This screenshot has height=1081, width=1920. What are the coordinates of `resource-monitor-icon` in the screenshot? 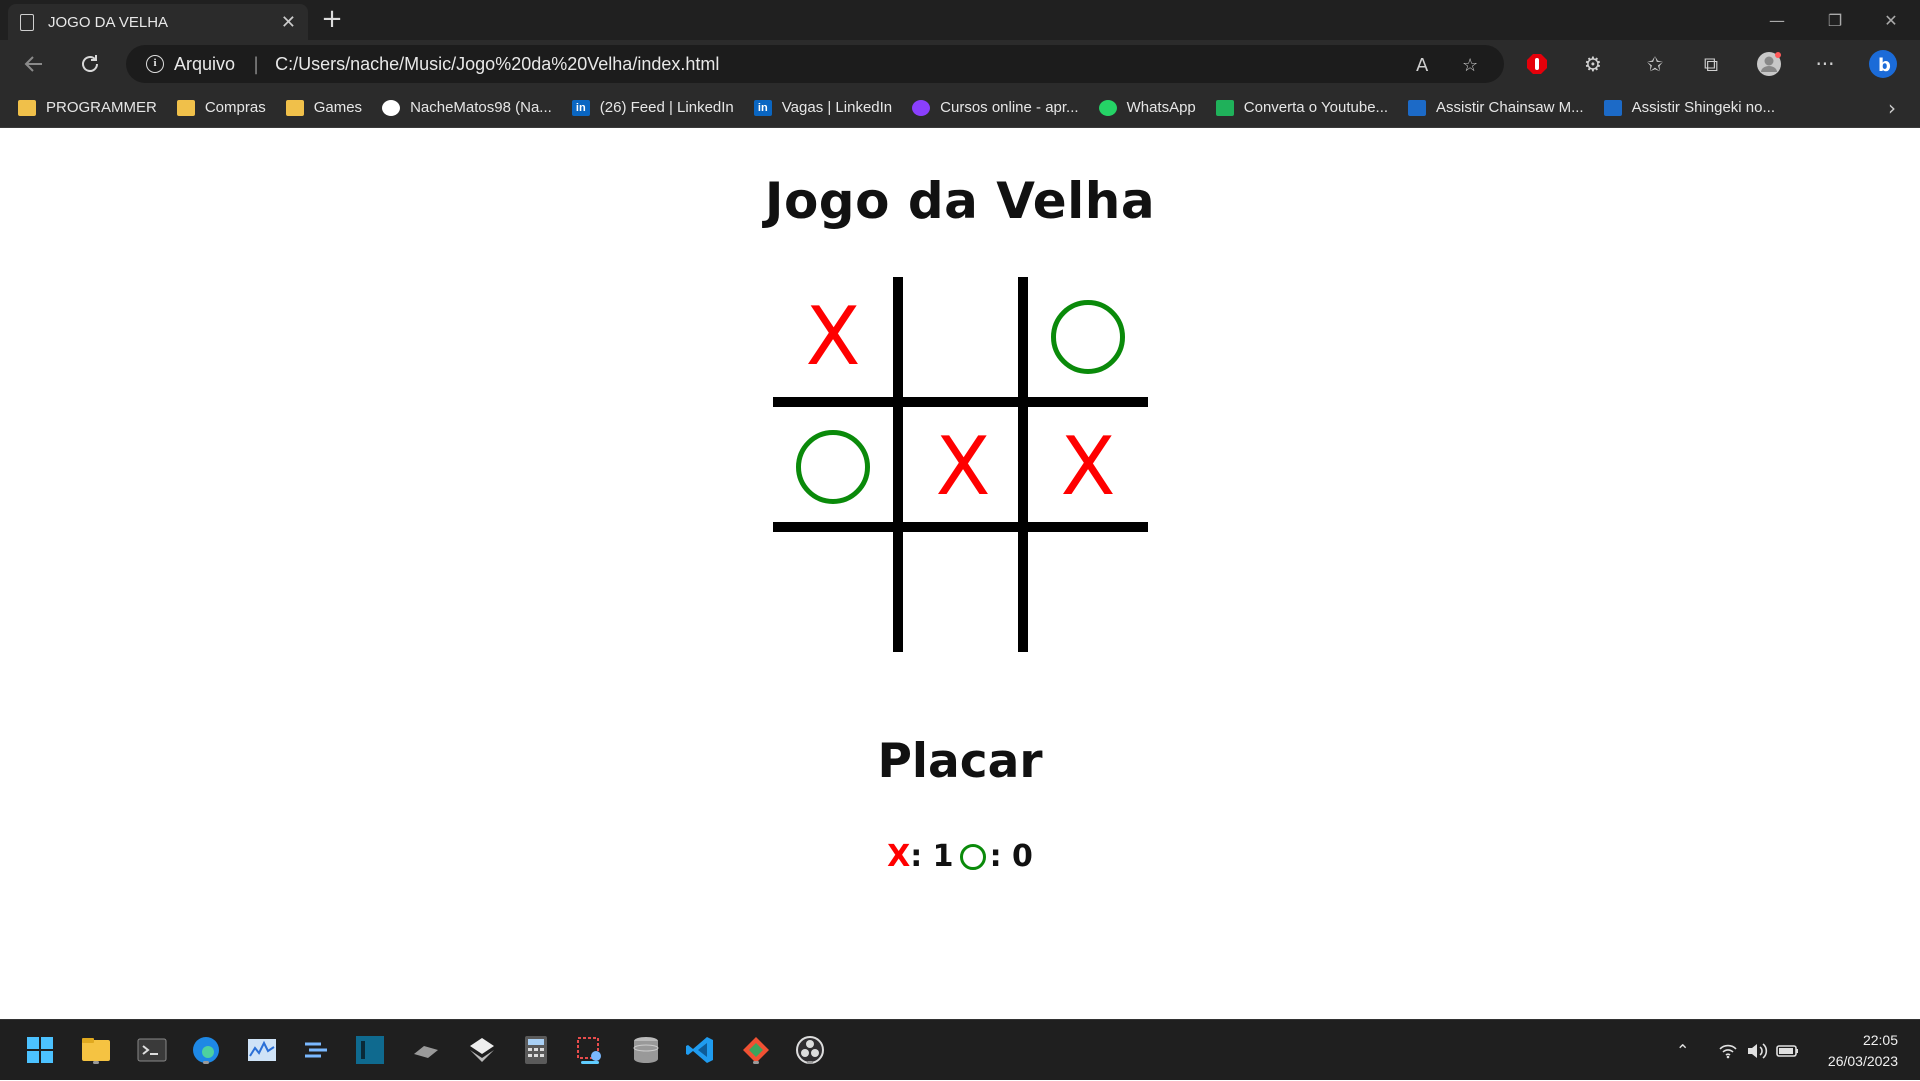 It's located at (262, 1050).